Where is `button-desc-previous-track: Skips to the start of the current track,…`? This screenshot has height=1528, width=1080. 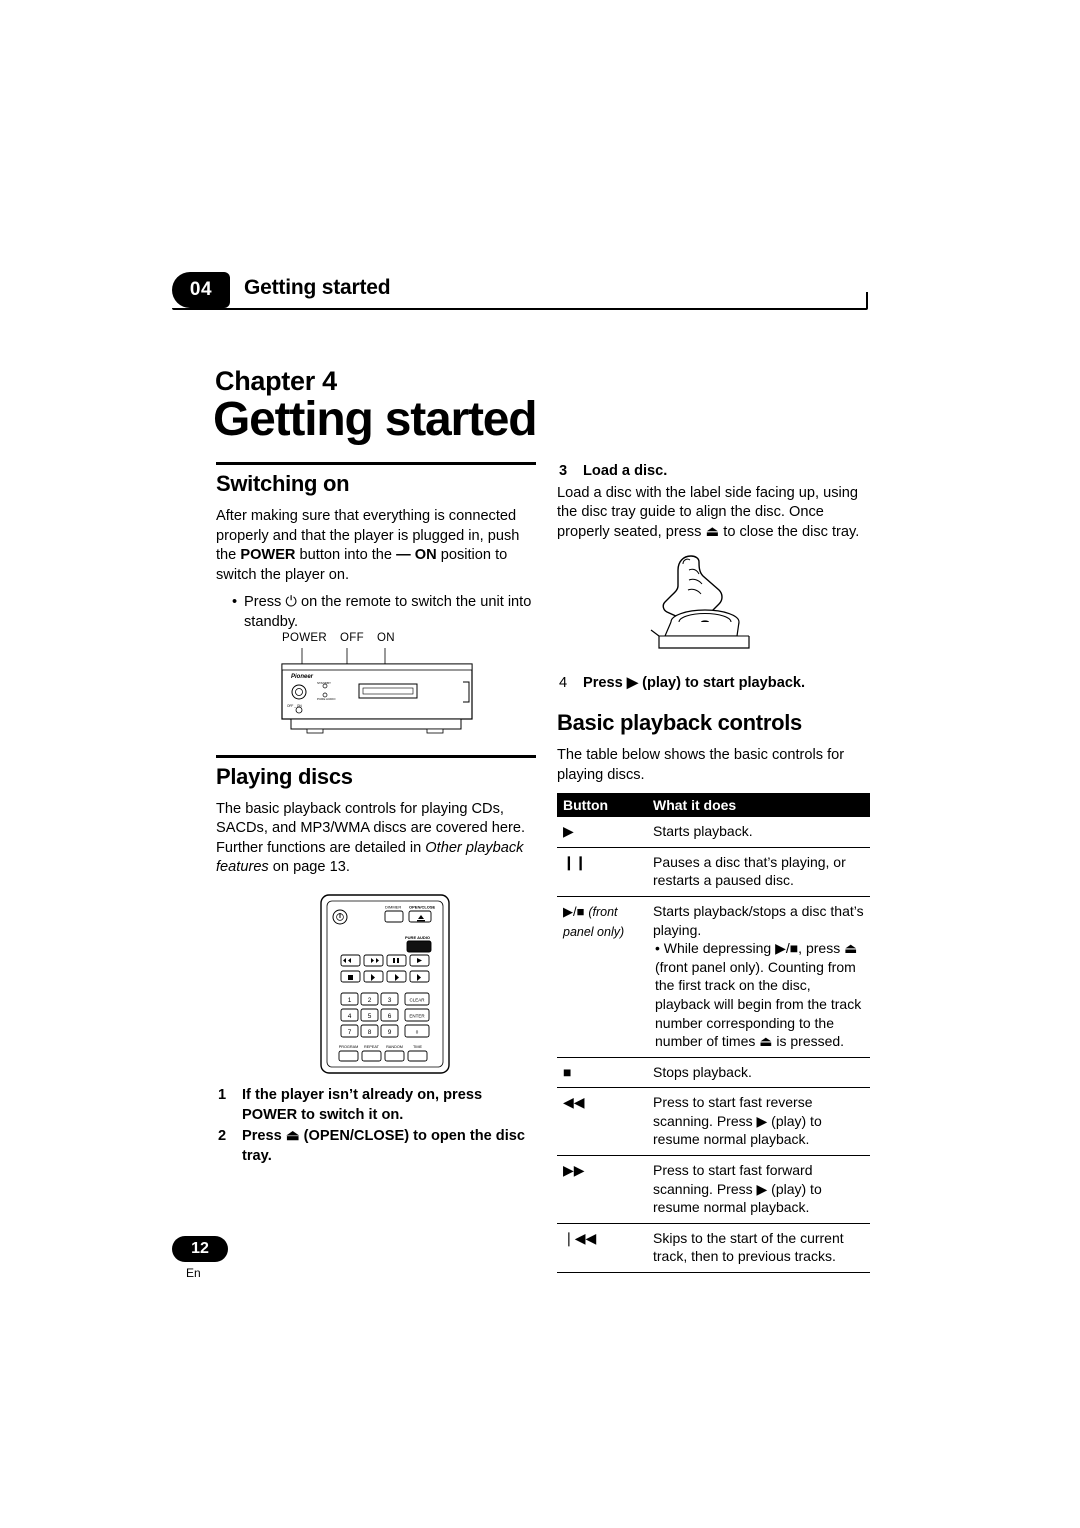
button-desc-previous-track: Skips to the start of the current track,… is located at coordinates (758, 1248).